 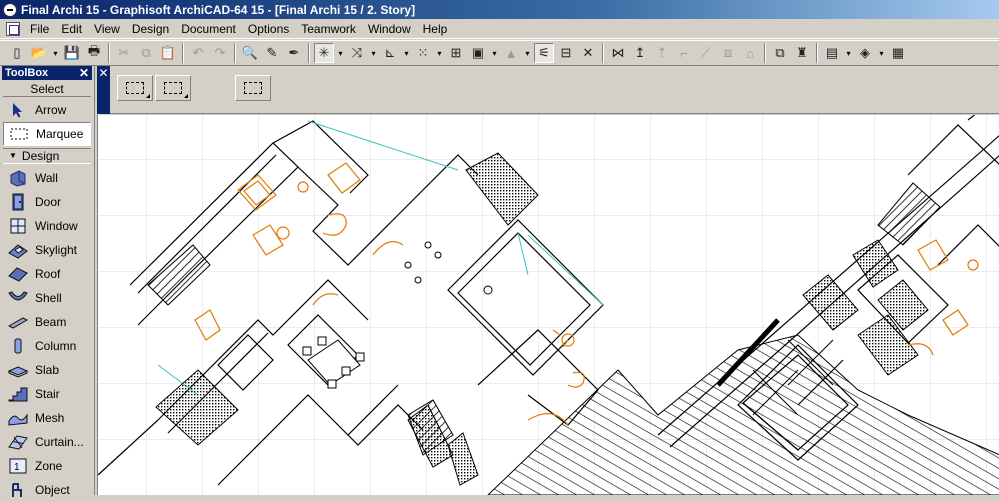 What do you see at coordinates (107, 29) in the screenshot?
I see `menu-view: View` at bounding box center [107, 29].